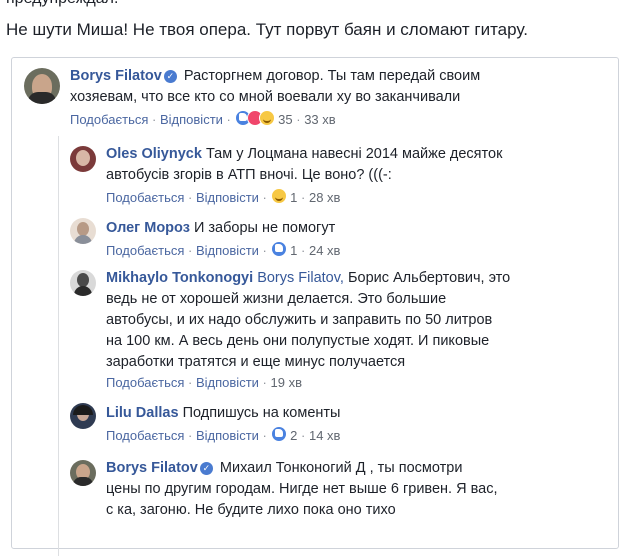 This screenshot has width=625, height=556. Describe the element at coordinates (356, 249) in the screenshot. I see `comment-actions: Подобається · Відповісти · 1 · 24 хв` at that location.